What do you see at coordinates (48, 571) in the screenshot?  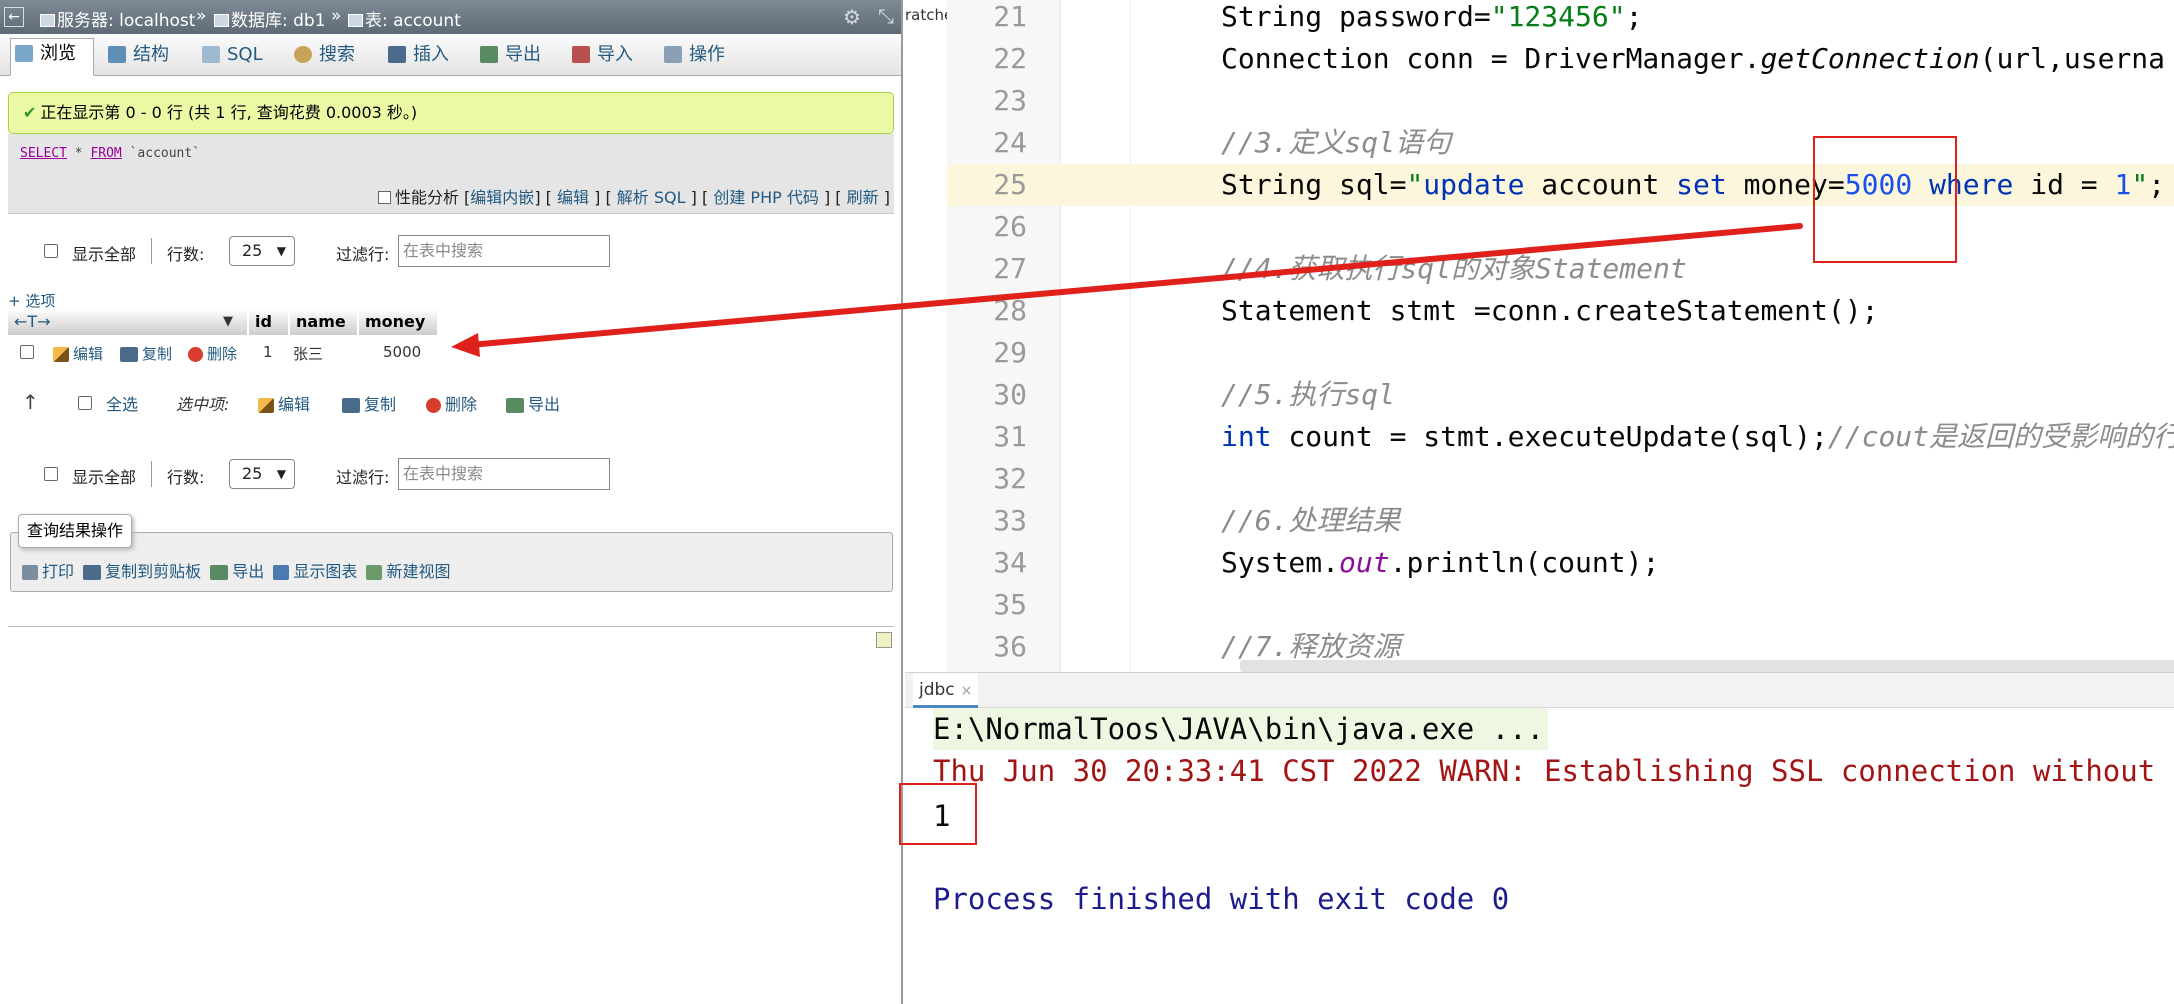 I see `print-button: 打印` at bounding box center [48, 571].